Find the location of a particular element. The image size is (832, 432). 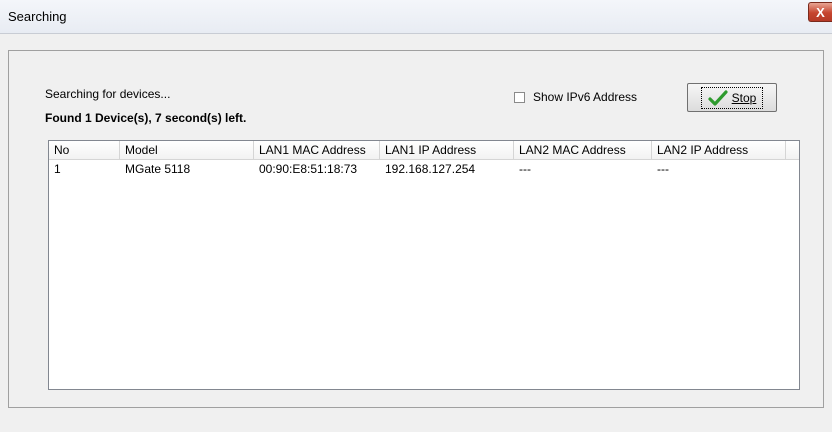

column-lan1-mac: LAN1 MAC Address is located at coordinates (317, 150).